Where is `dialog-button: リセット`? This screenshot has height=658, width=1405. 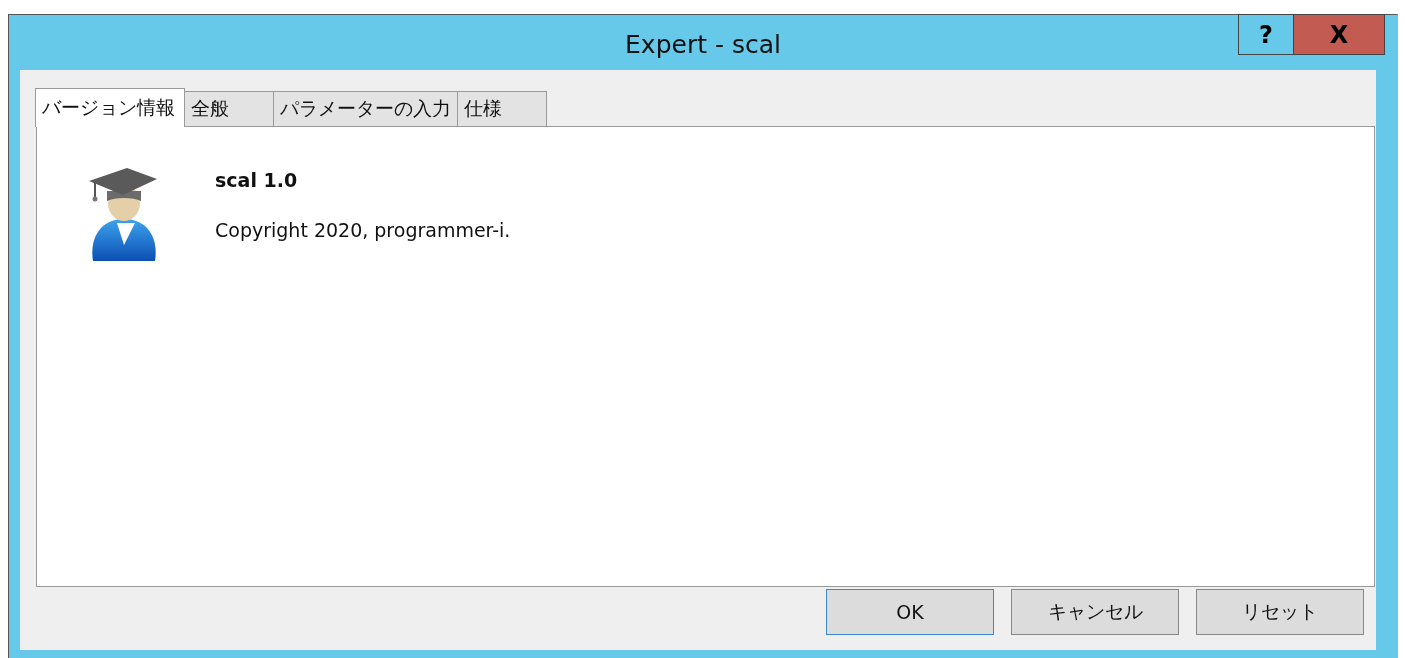 dialog-button: リセット is located at coordinates (1280, 612).